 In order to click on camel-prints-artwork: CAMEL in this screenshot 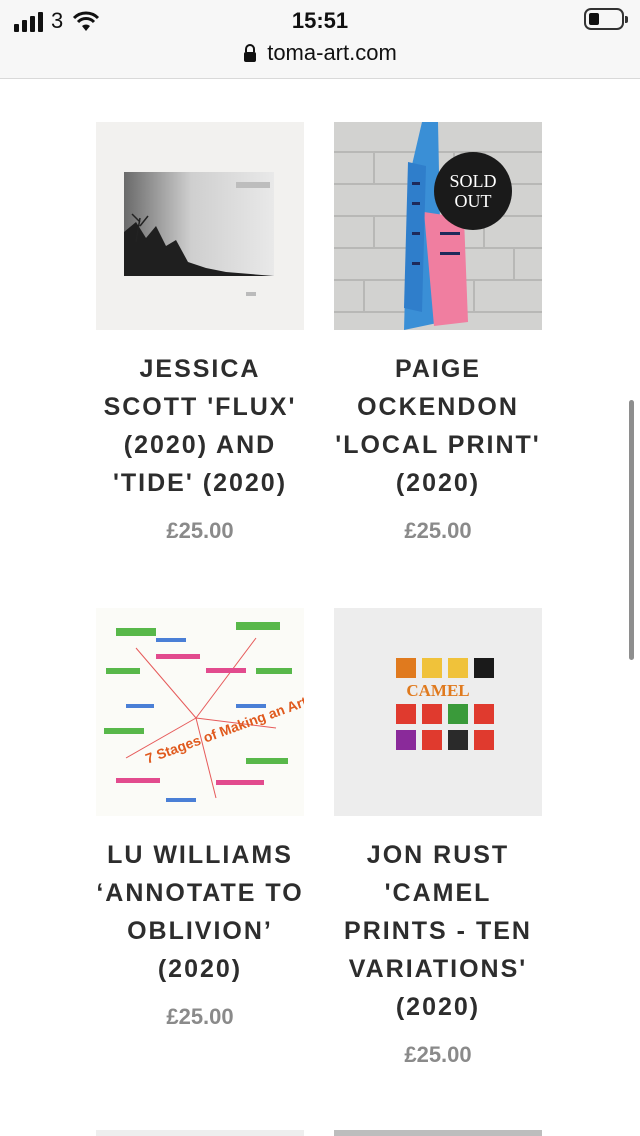, I will do `click(438, 712)`.